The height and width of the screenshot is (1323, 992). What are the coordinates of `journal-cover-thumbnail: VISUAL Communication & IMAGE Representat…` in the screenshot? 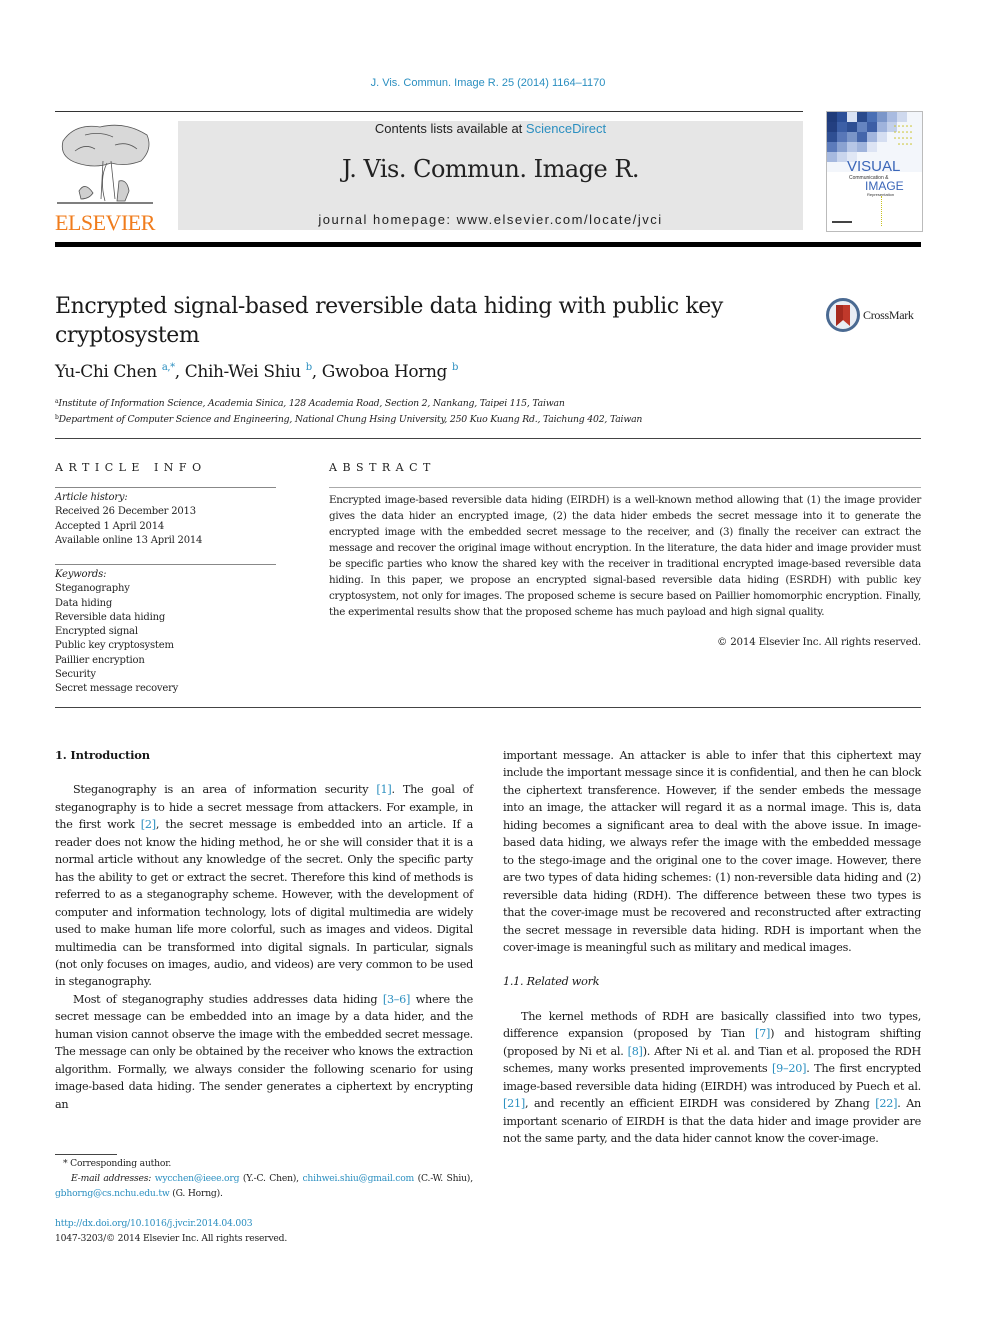 It's located at (874, 171).